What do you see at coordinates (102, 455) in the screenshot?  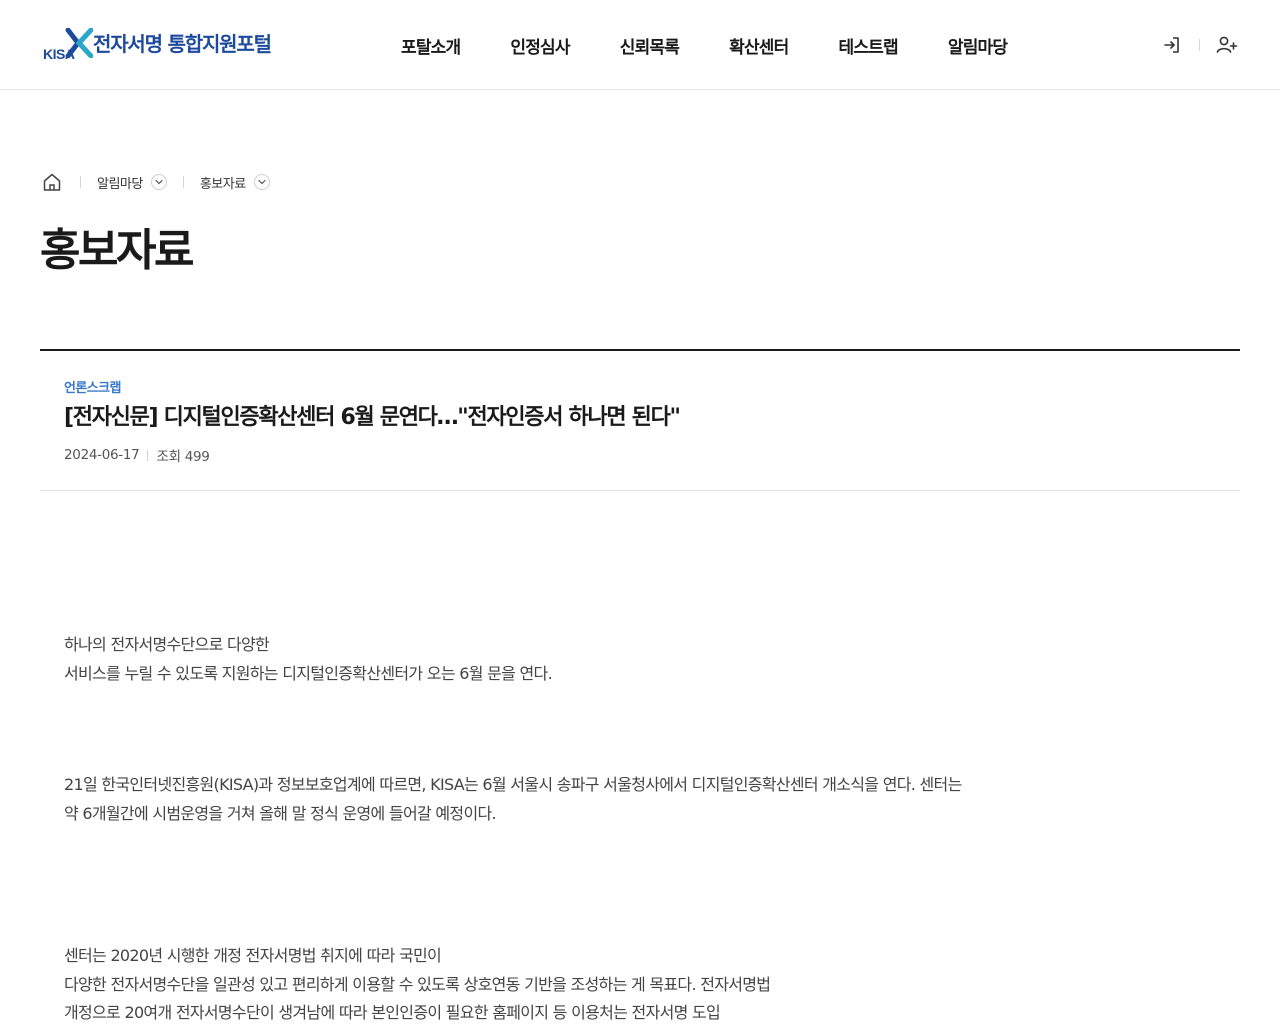 I see `article-date: 2024-06-17` at bounding box center [102, 455].